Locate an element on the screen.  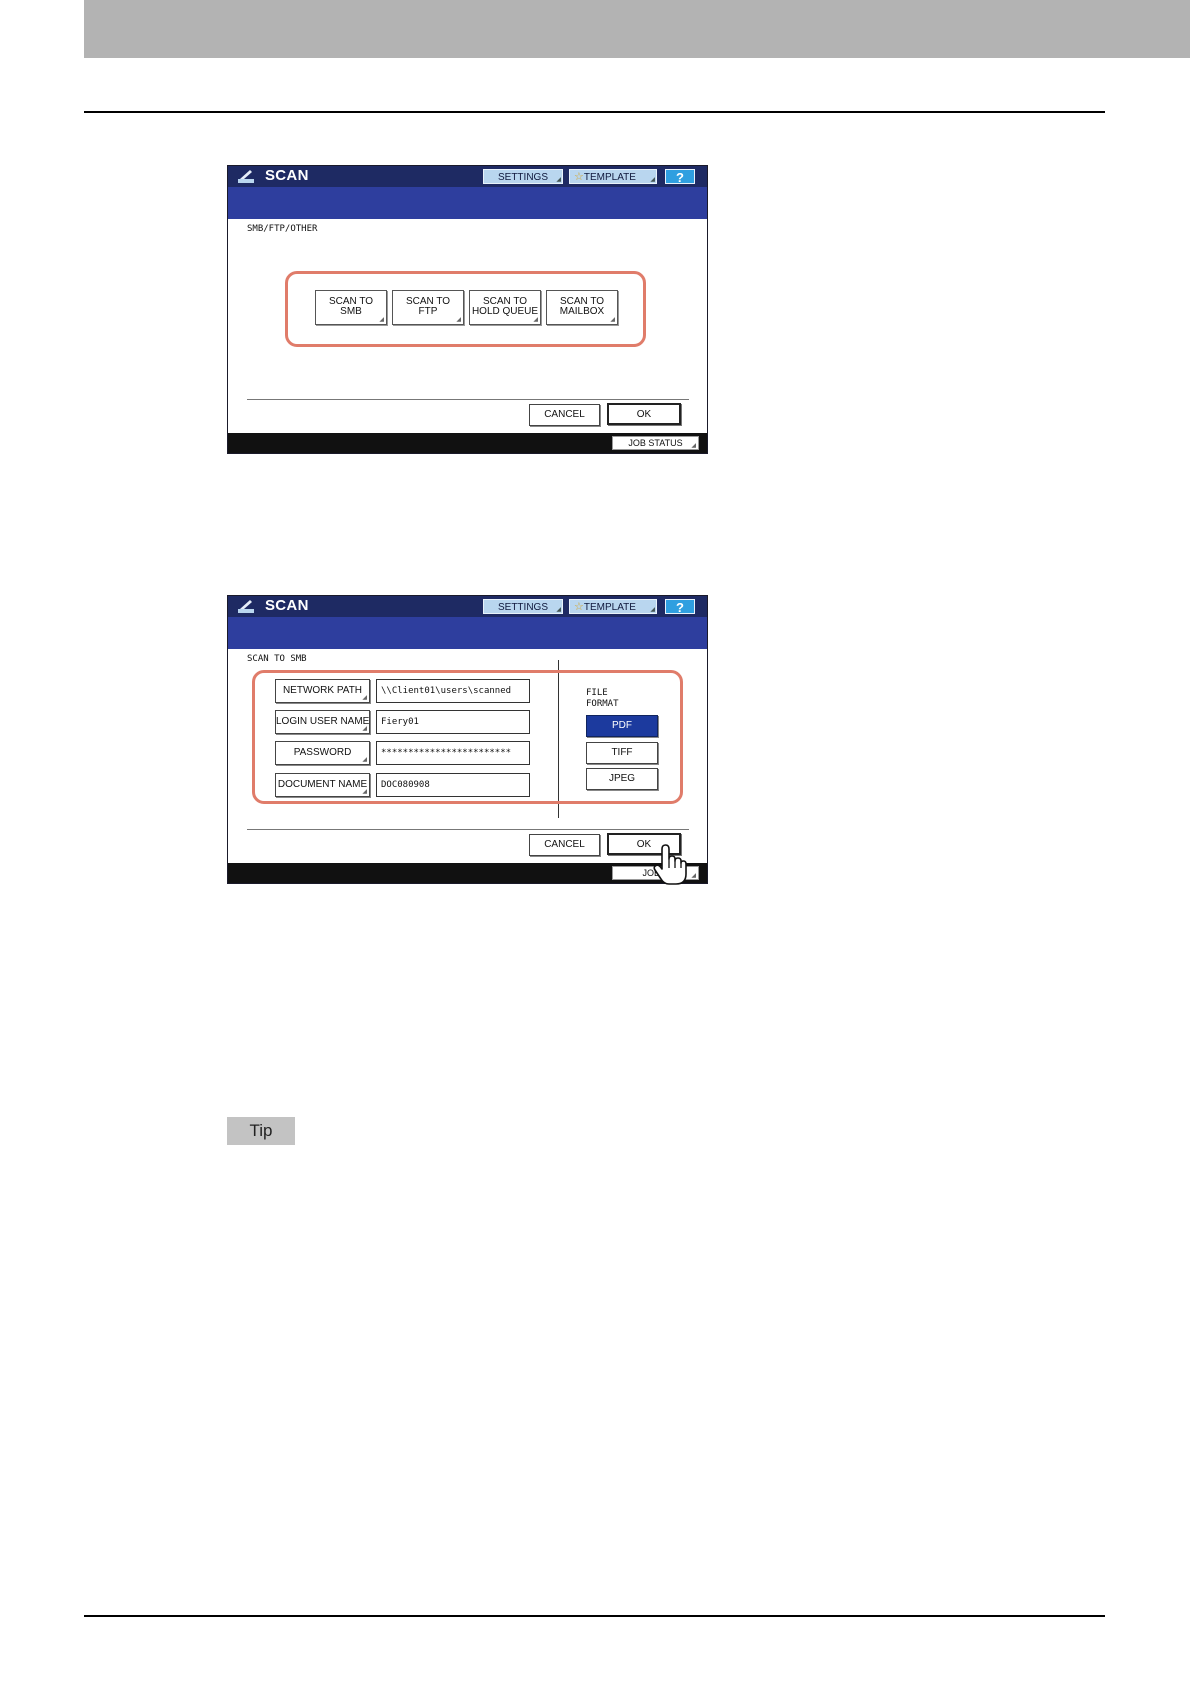
tip-label: Tip is located at coordinates (261, 1131).